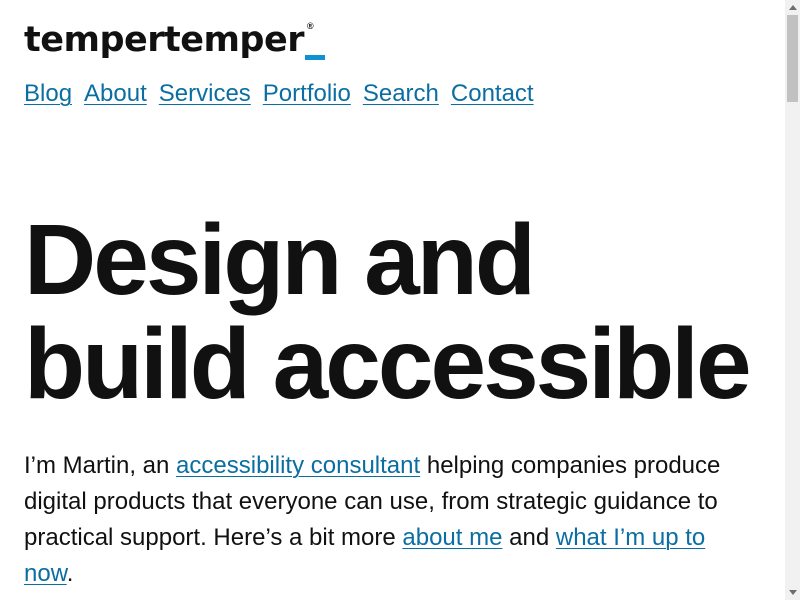 The width and height of the screenshot is (800, 600). What do you see at coordinates (314, 57) in the screenshot?
I see `logo-underscore` at bounding box center [314, 57].